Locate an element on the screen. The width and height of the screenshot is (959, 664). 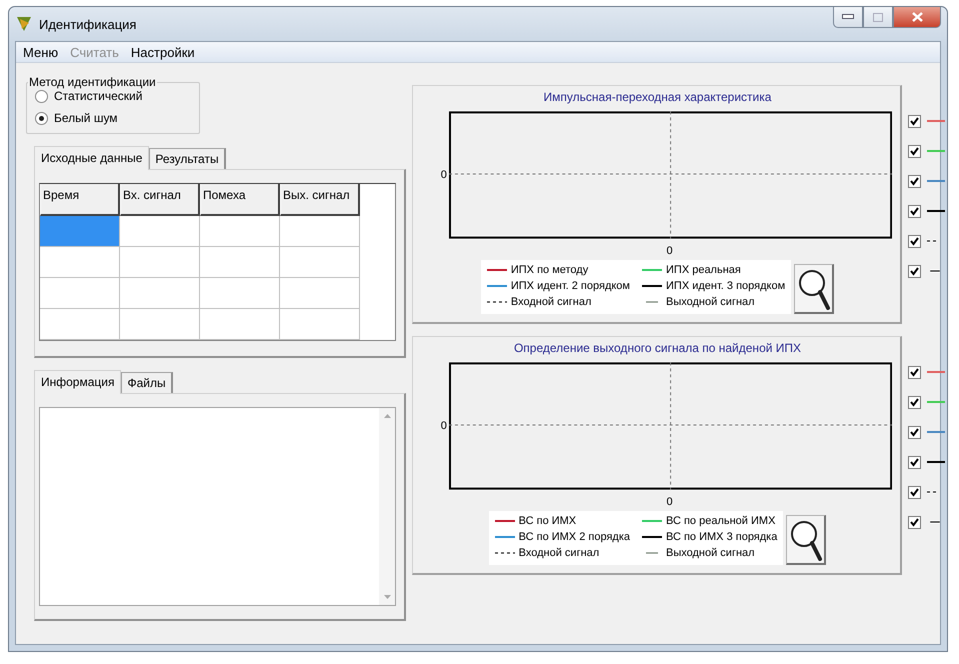
tab: Файлы is located at coordinates (147, 382).